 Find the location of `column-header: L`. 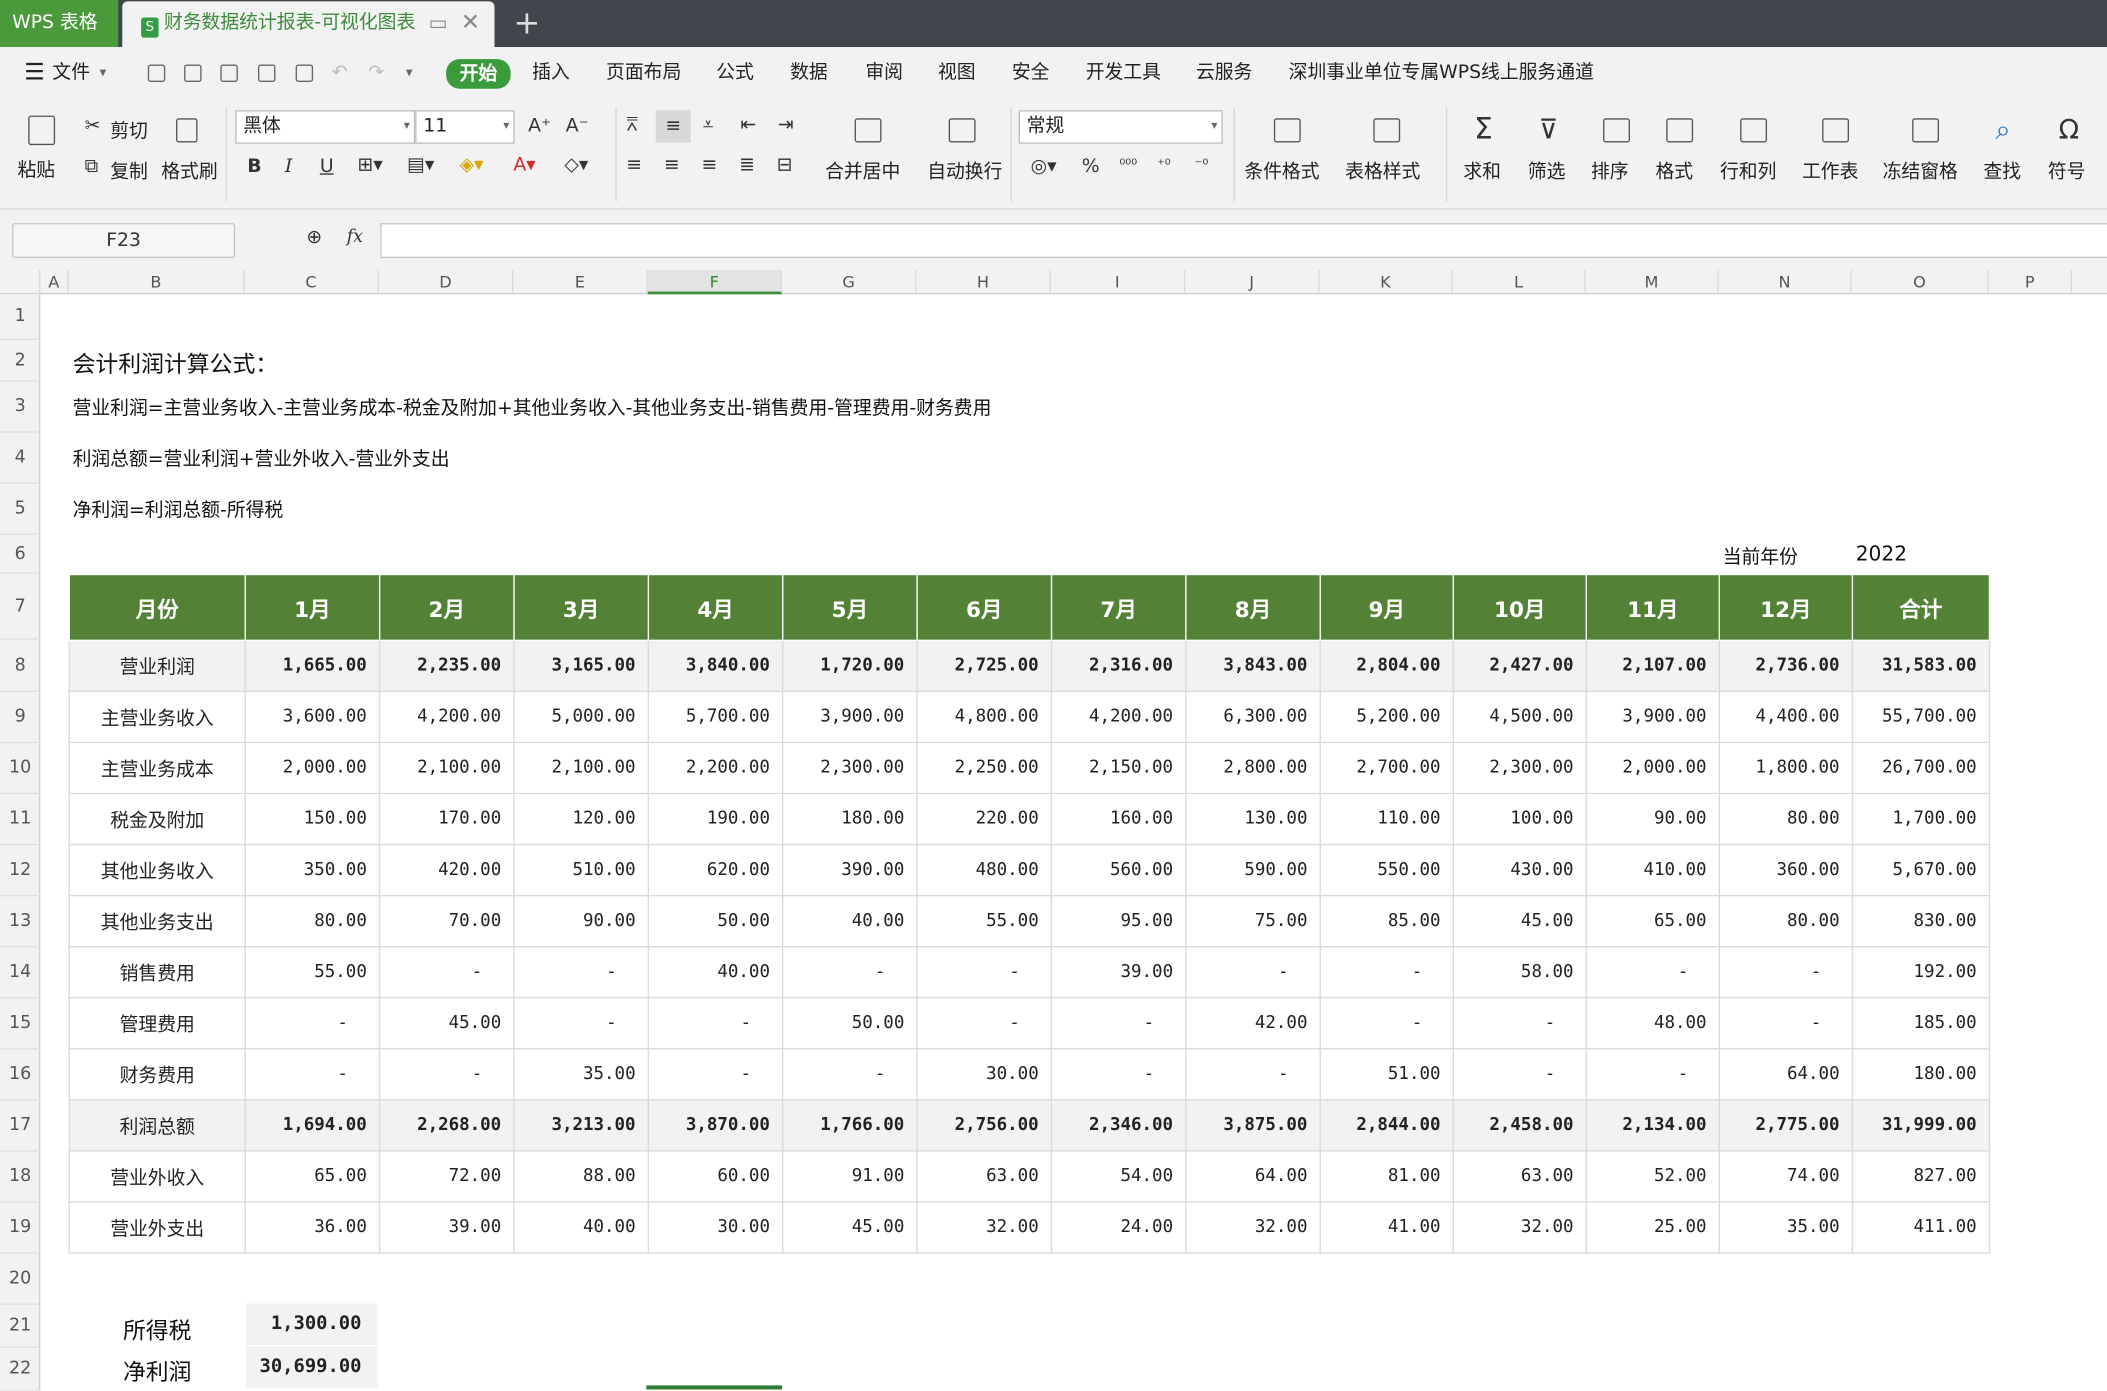

column-header: L is located at coordinates (1519, 282).